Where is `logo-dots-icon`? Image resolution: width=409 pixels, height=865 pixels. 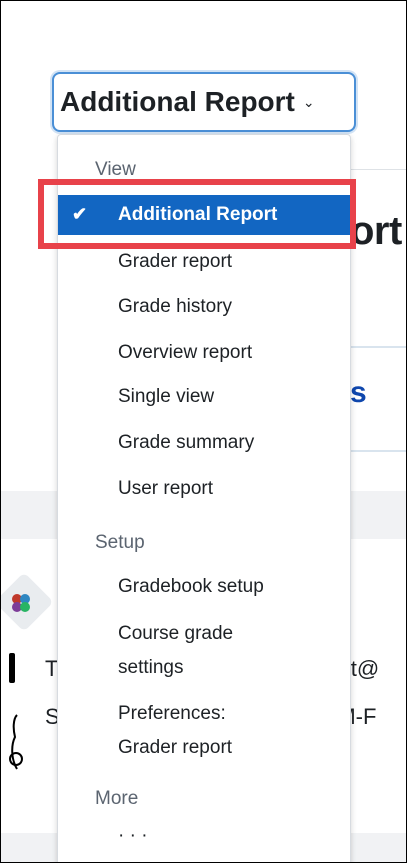 logo-dots-icon is located at coordinates (21, 603).